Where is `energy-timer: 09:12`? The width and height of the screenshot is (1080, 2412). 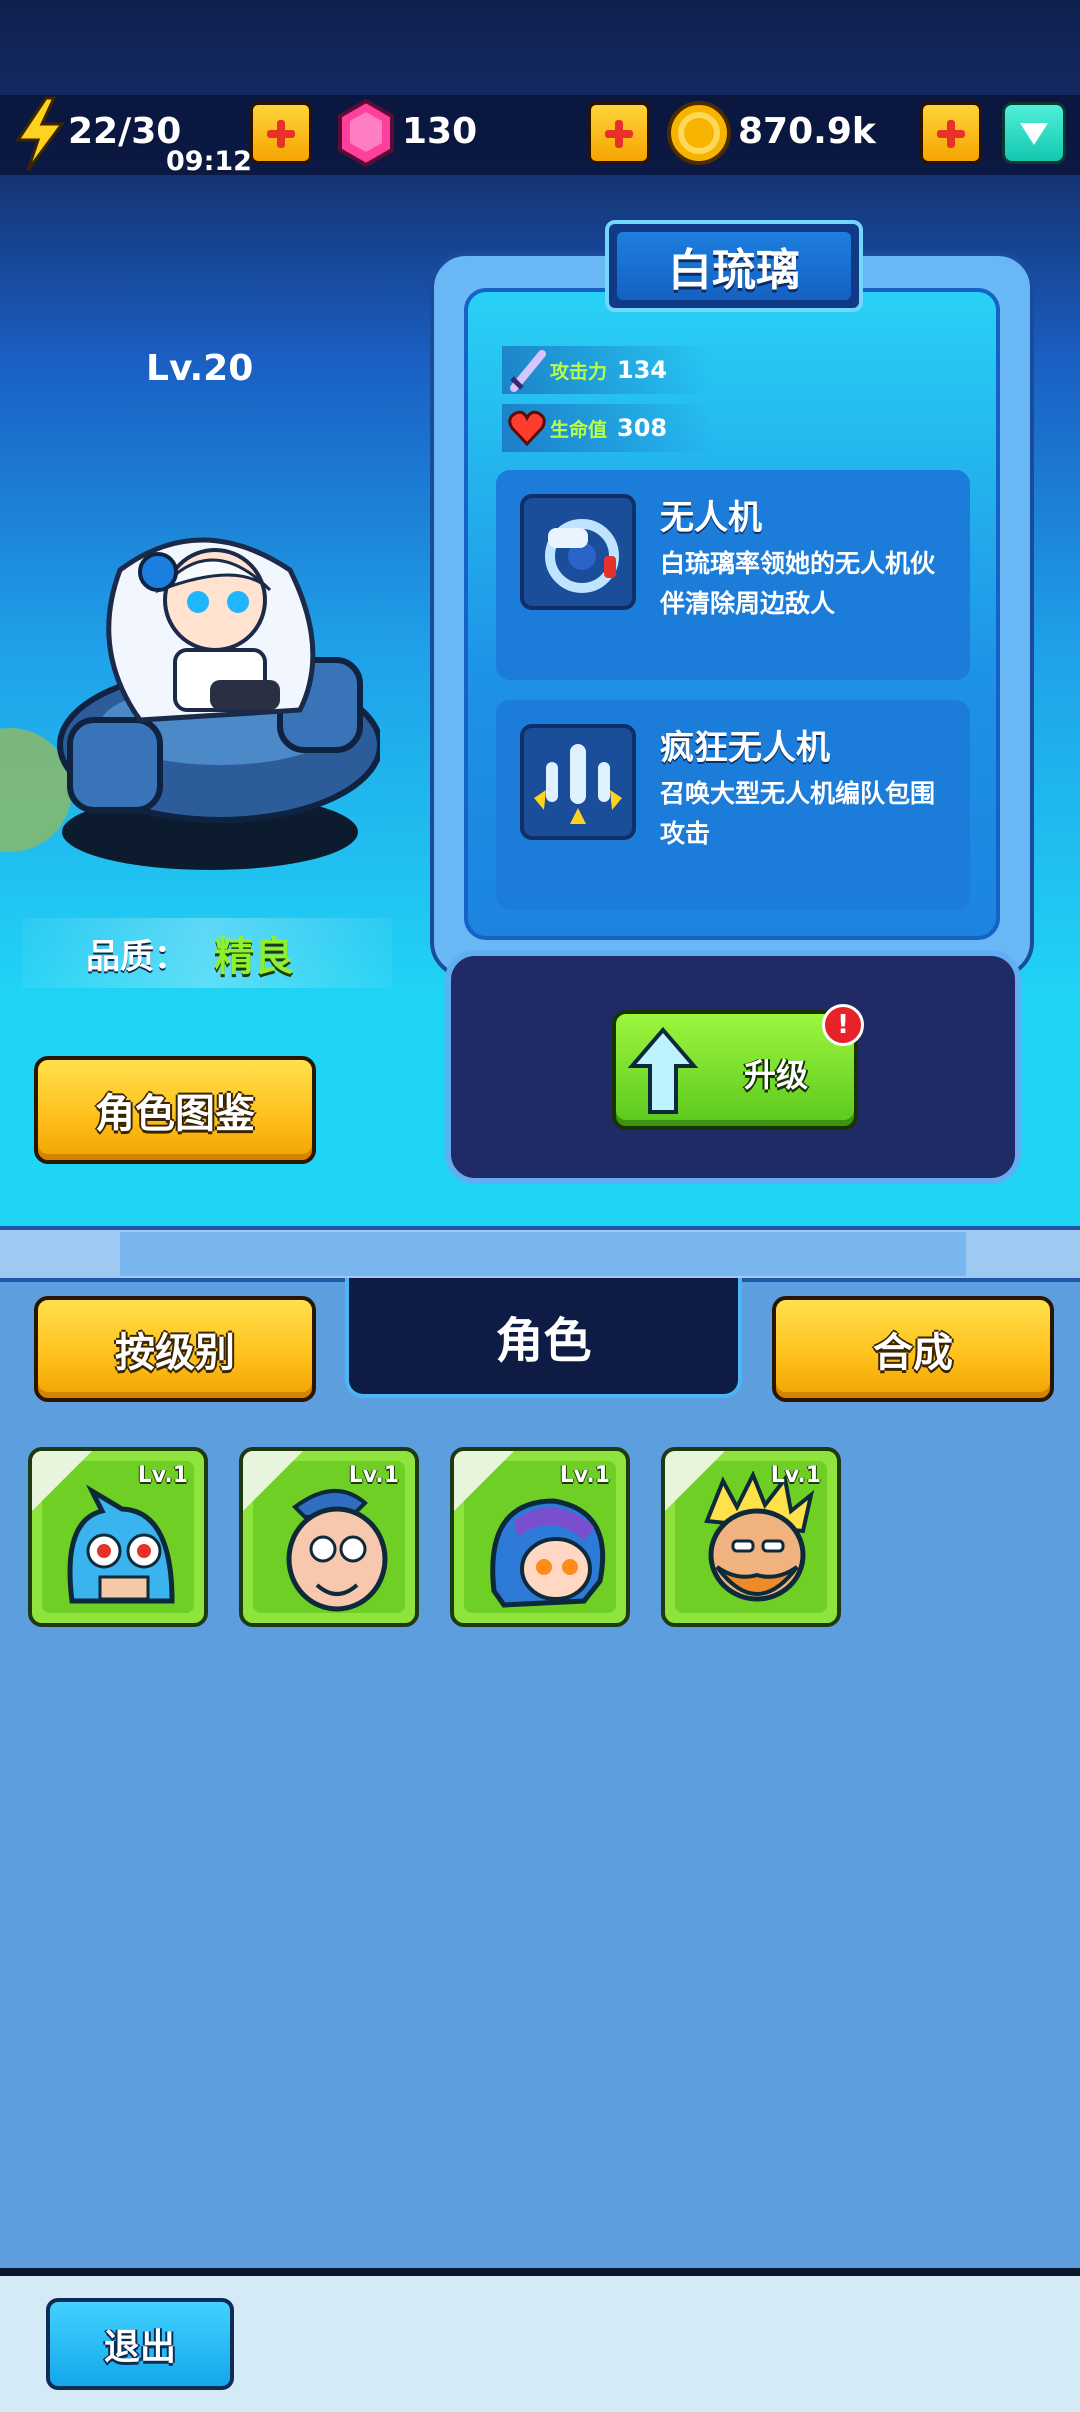 energy-timer: 09:12 is located at coordinates (209, 161).